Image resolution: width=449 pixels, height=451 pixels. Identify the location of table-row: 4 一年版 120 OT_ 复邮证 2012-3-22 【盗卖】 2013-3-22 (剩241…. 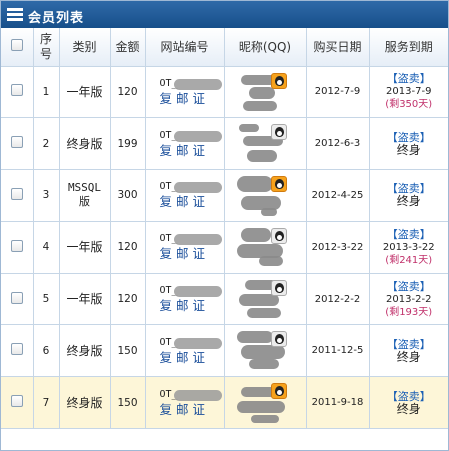
(225, 247).